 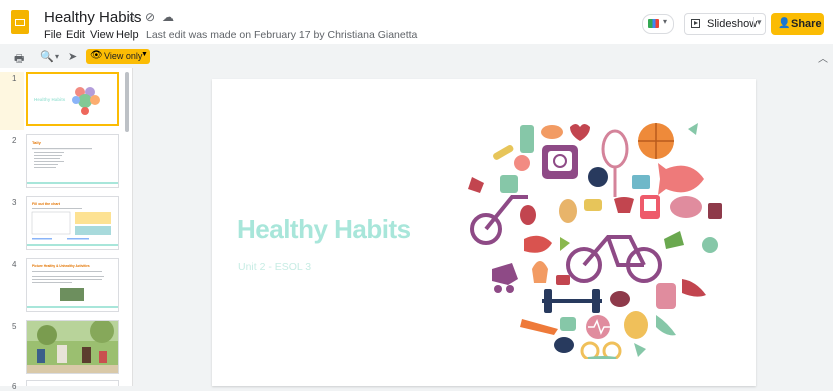 I want to click on slideshow-button: Slideshow ▾, so click(x=725, y=24).